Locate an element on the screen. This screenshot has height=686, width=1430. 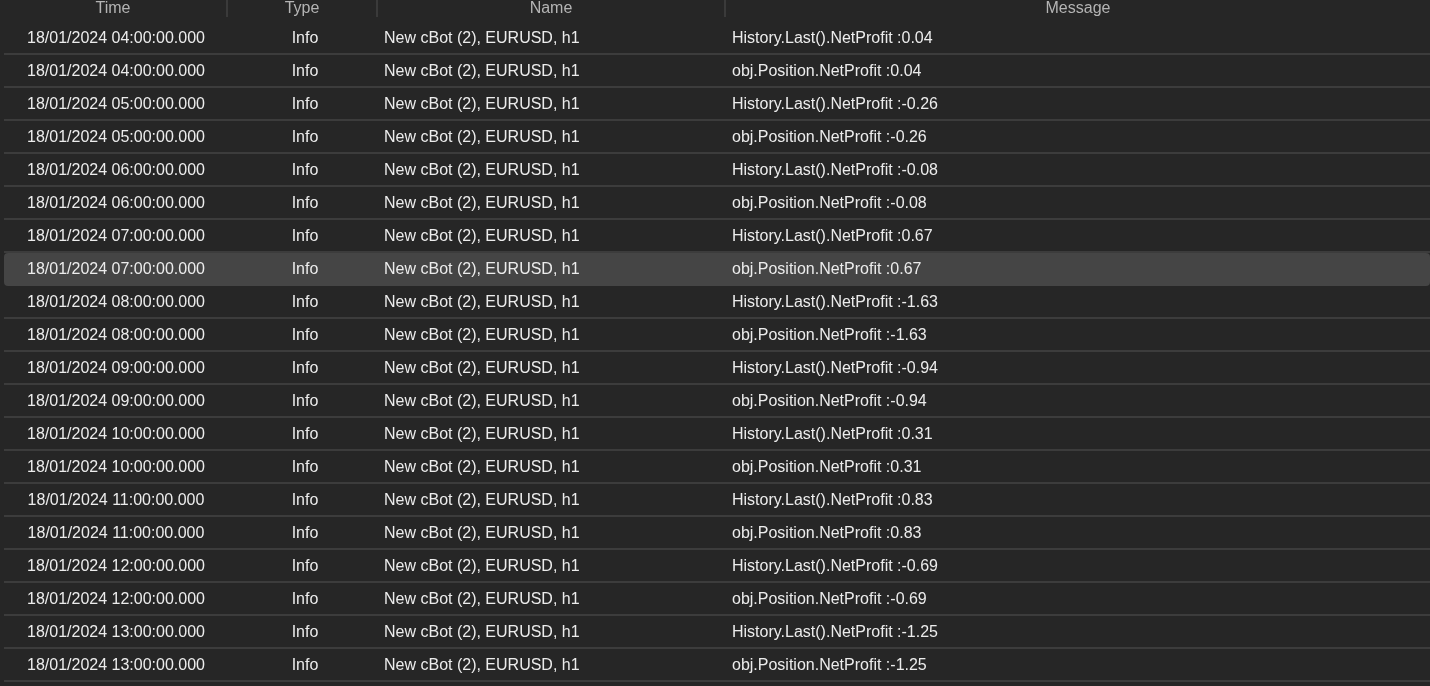
time-cell: 18/01/2024 04:00:00.000 is located at coordinates (116, 37).